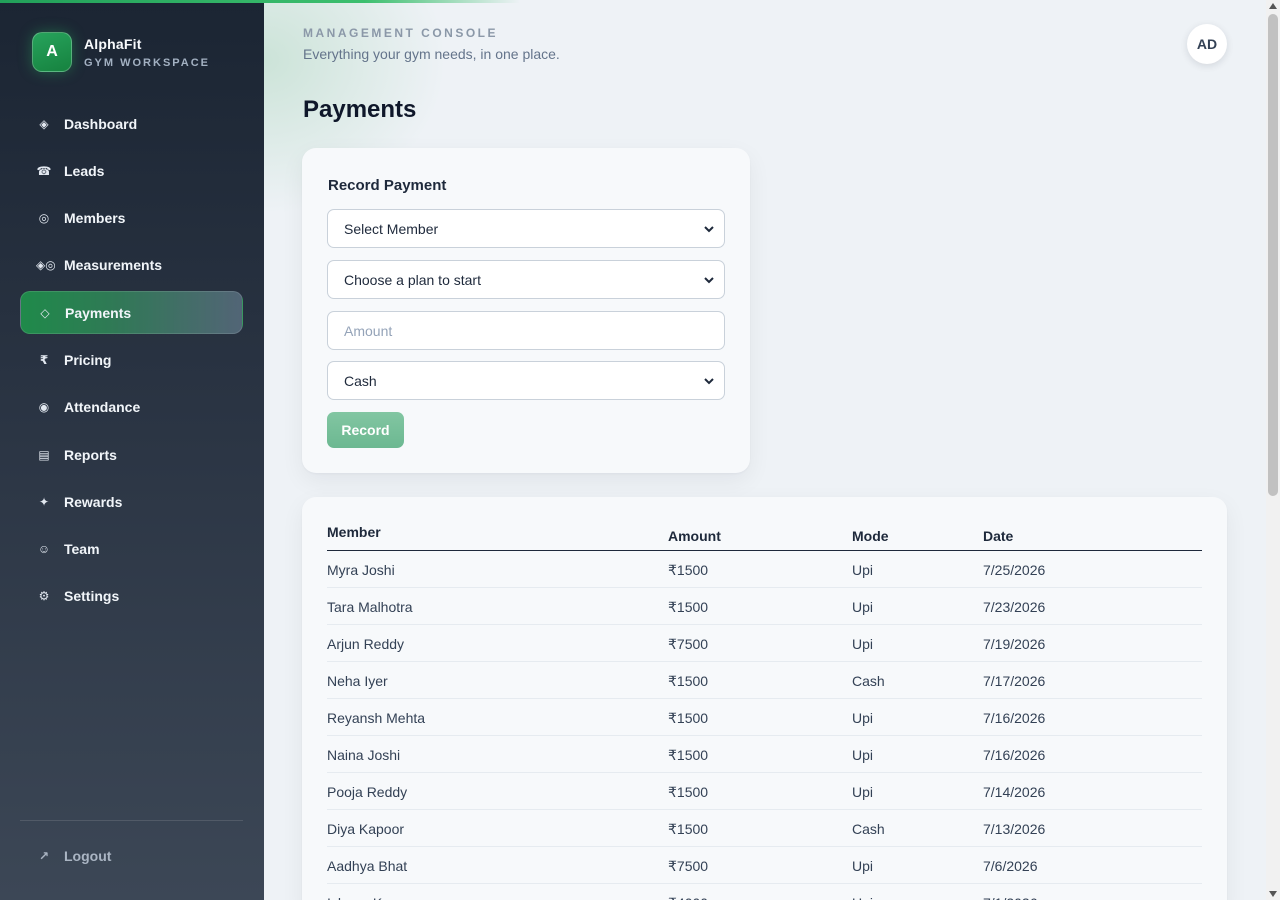 This screenshot has height=900, width=1280. I want to click on sidebar-item-label: Reports, so click(90, 454).